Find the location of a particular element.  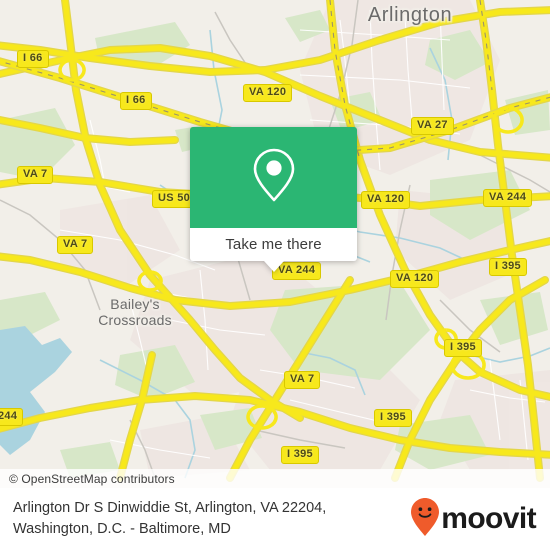

place-label-arlington: Arlington is located at coordinates (410, 15).